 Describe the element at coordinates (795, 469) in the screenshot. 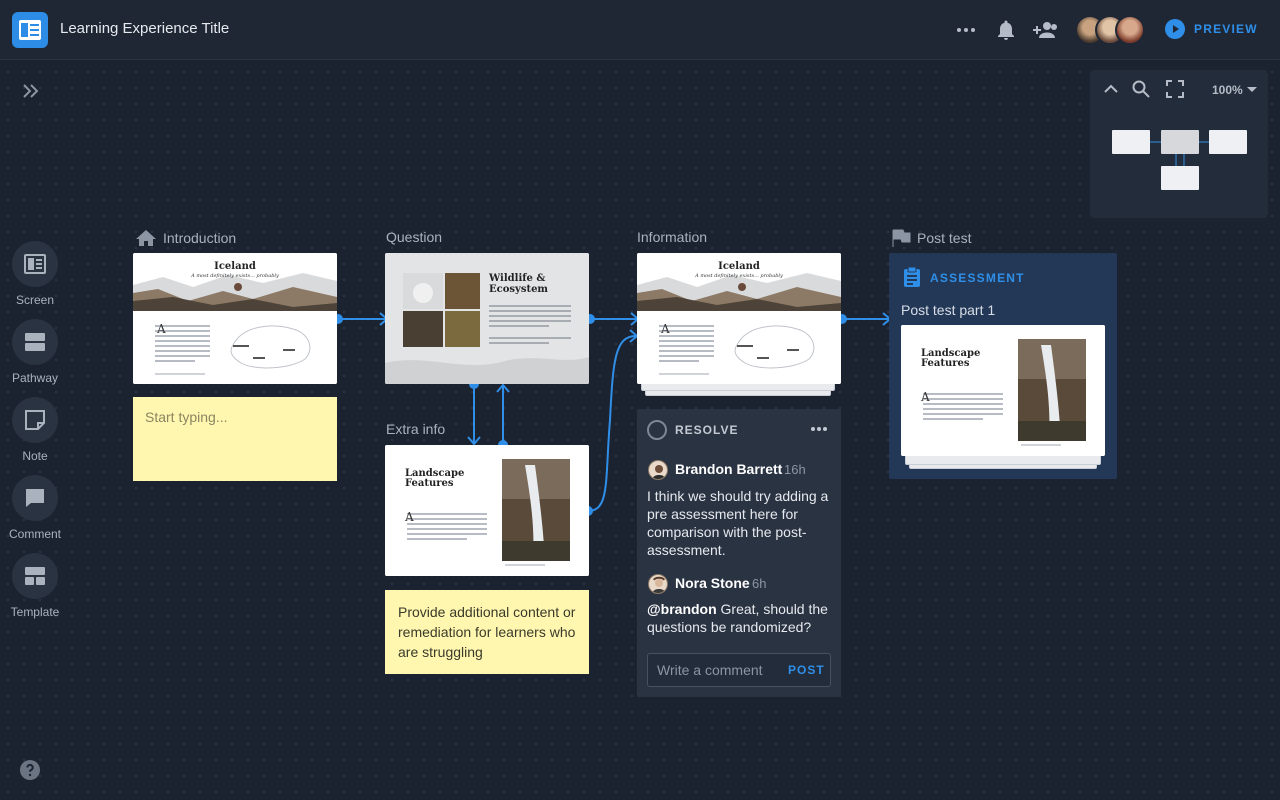

I see `comment-timestamp: 16h` at that location.